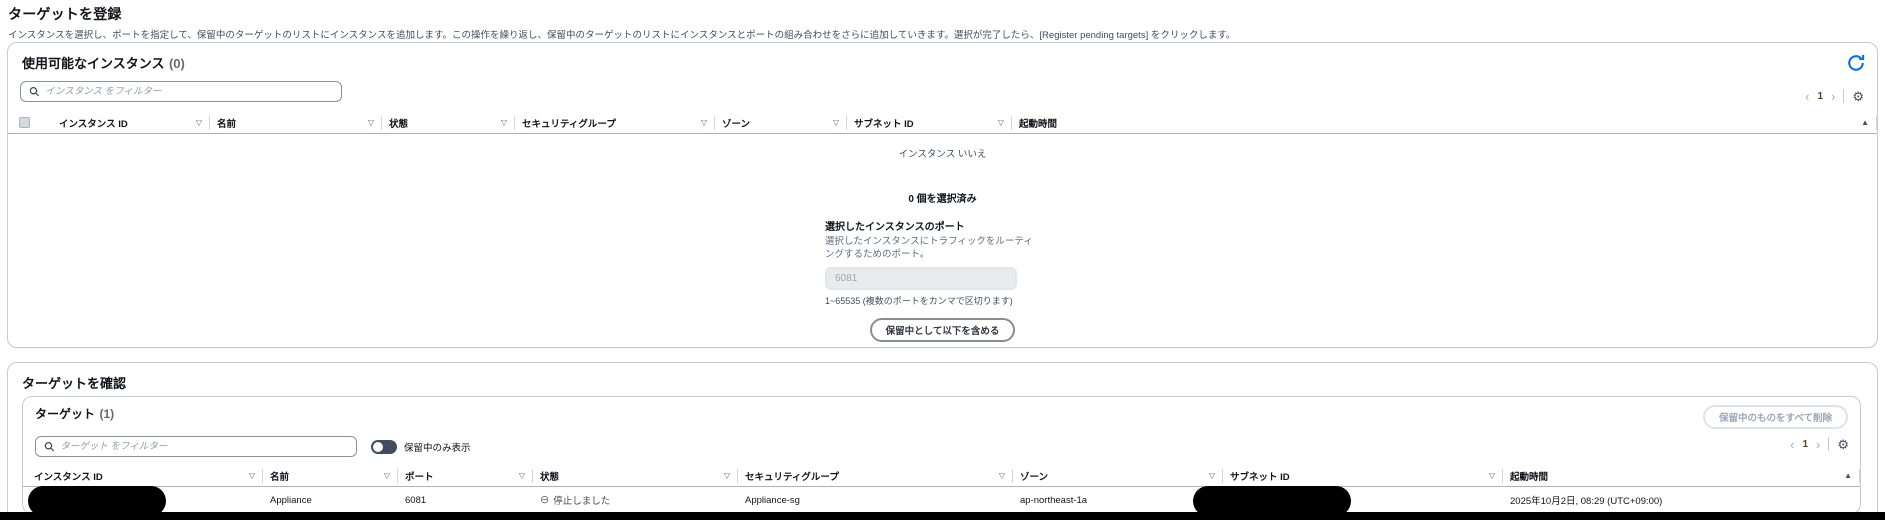 Image resolution: width=1885 pixels, height=520 pixels. Describe the element at coordinates (204, 446) in the screenshot. I see `targets-filter-input` at that location.